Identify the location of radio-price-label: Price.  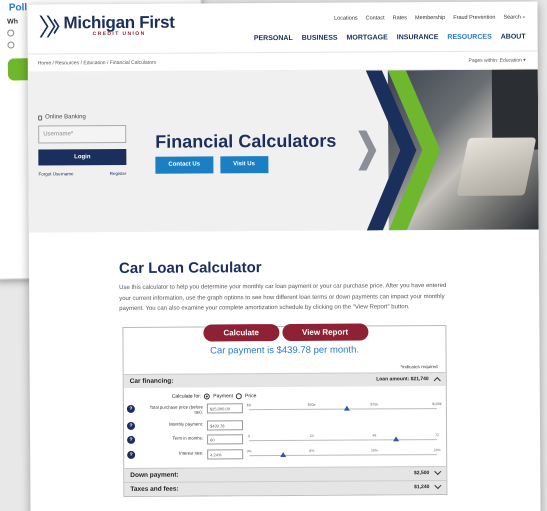
(250, 395).